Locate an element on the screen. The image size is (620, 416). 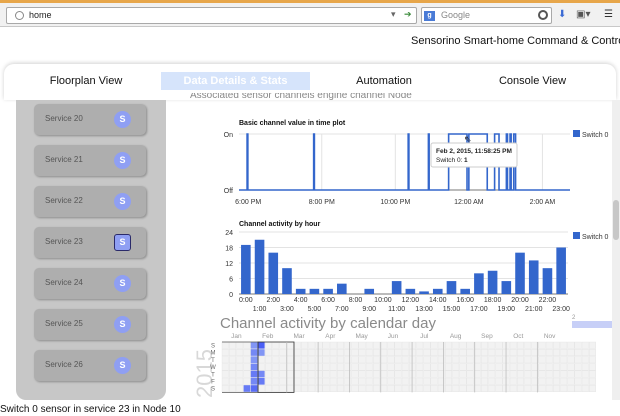
scrollbar-thumb is located at coordinates (616, 220).